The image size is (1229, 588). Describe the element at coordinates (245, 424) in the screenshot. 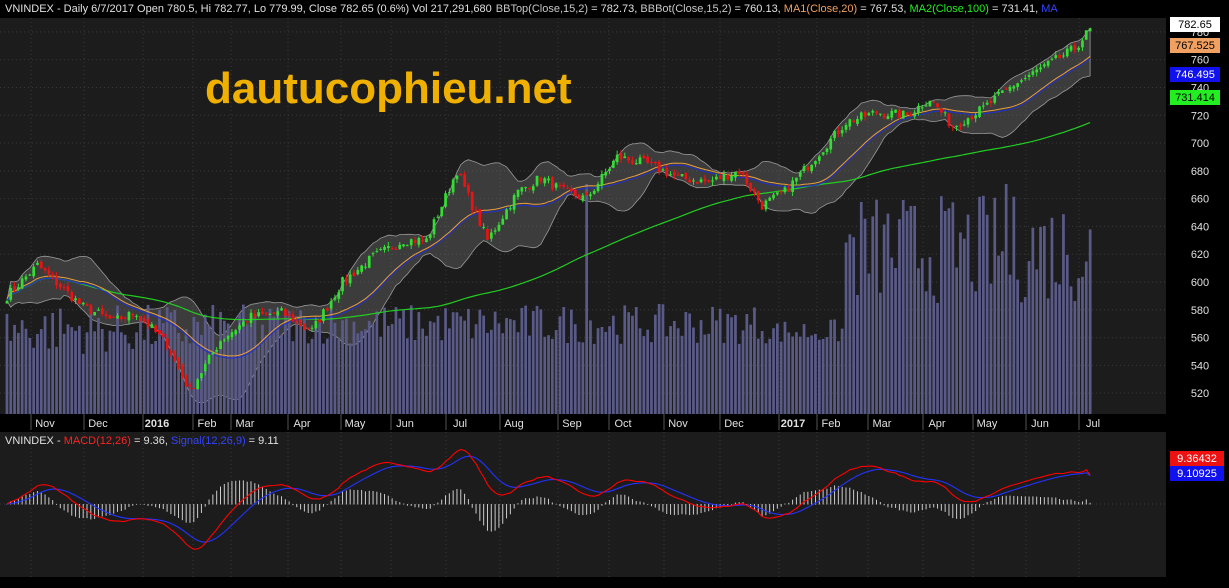

I see `date-tick-label: Mar` at that location.